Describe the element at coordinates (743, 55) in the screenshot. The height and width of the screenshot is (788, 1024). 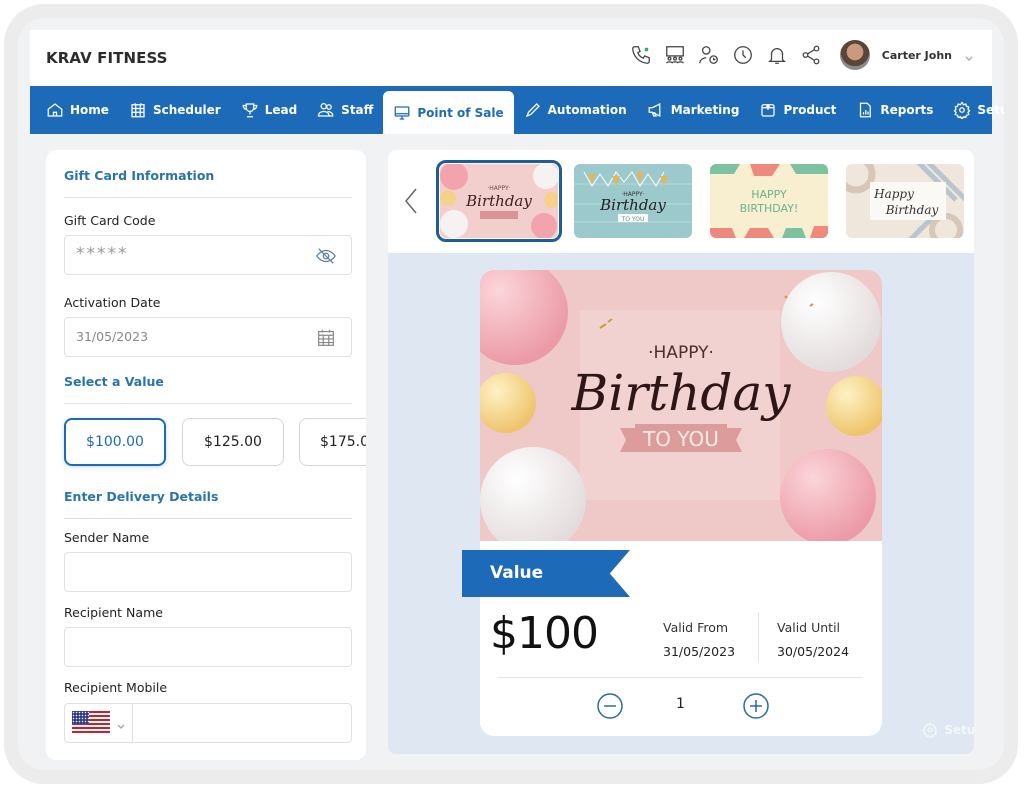
I see `clock-icon` at that location.